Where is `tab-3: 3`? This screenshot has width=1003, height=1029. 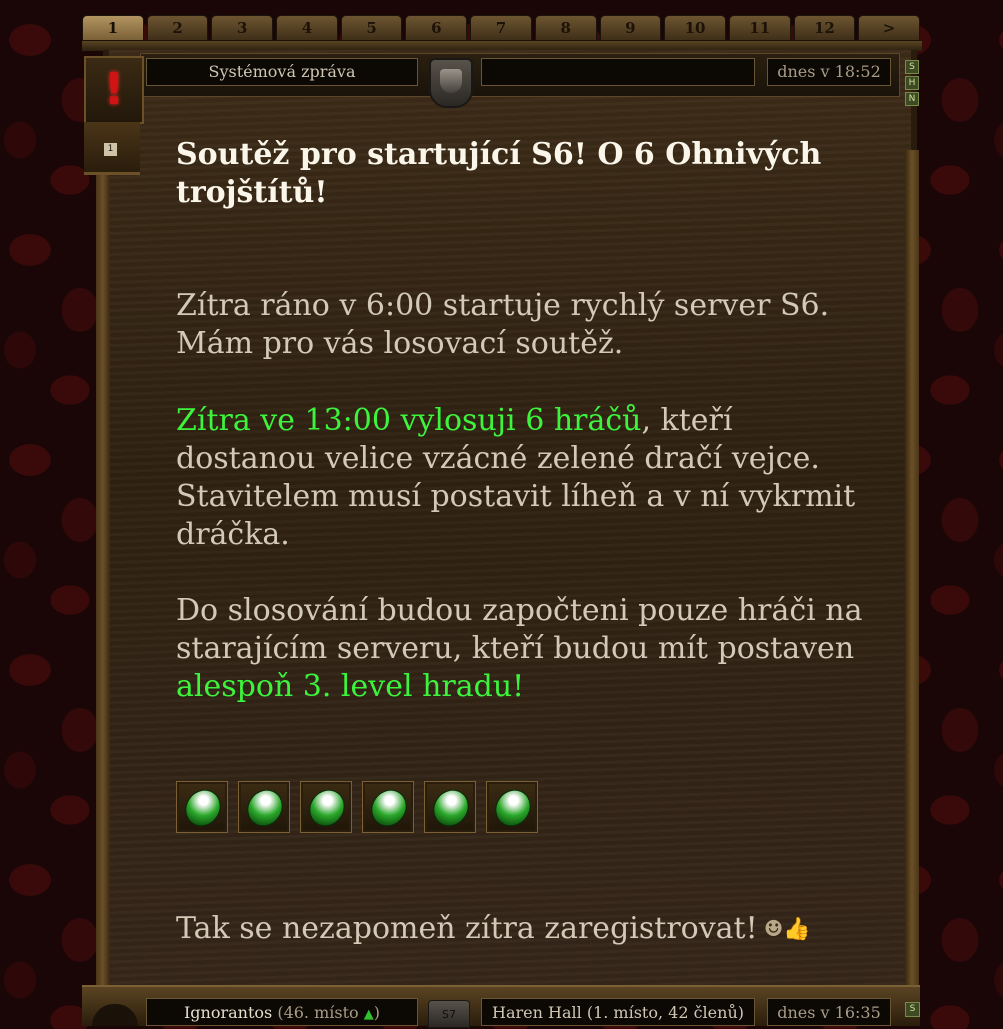
tab-3: 3 is located at coordinates (242, 27).